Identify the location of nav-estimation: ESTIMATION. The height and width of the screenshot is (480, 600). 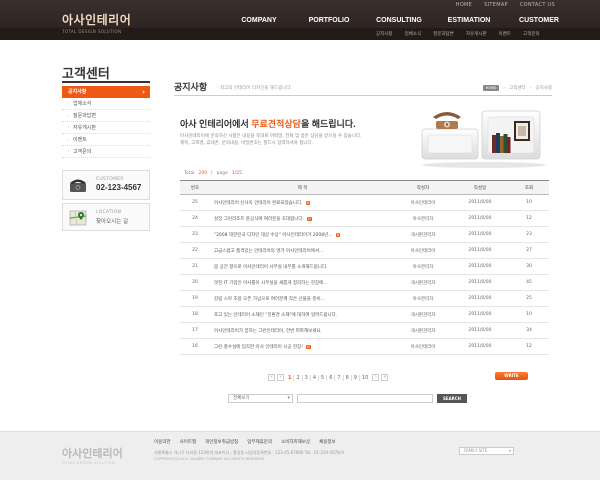
(469, 20).